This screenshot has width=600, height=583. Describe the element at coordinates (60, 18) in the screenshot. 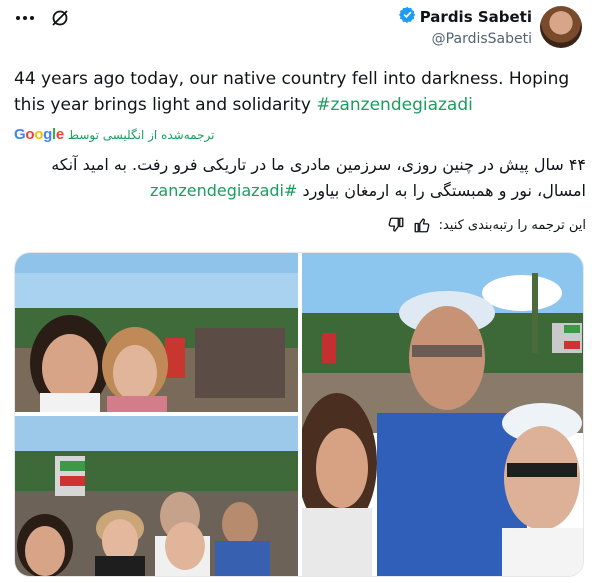

I see `grok-slash-icon` at that location.